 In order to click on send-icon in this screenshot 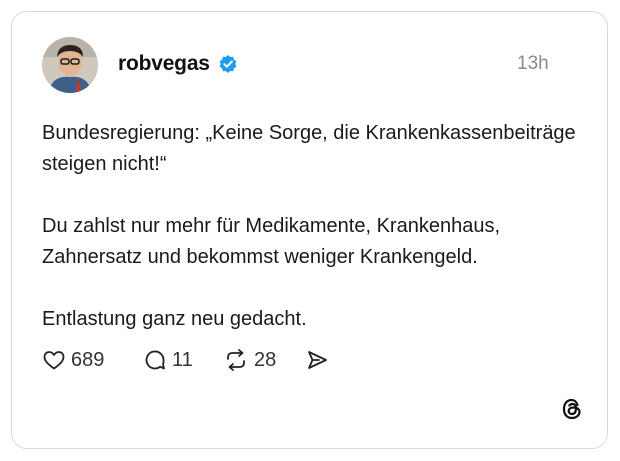, I will do `click(317, 360)`.